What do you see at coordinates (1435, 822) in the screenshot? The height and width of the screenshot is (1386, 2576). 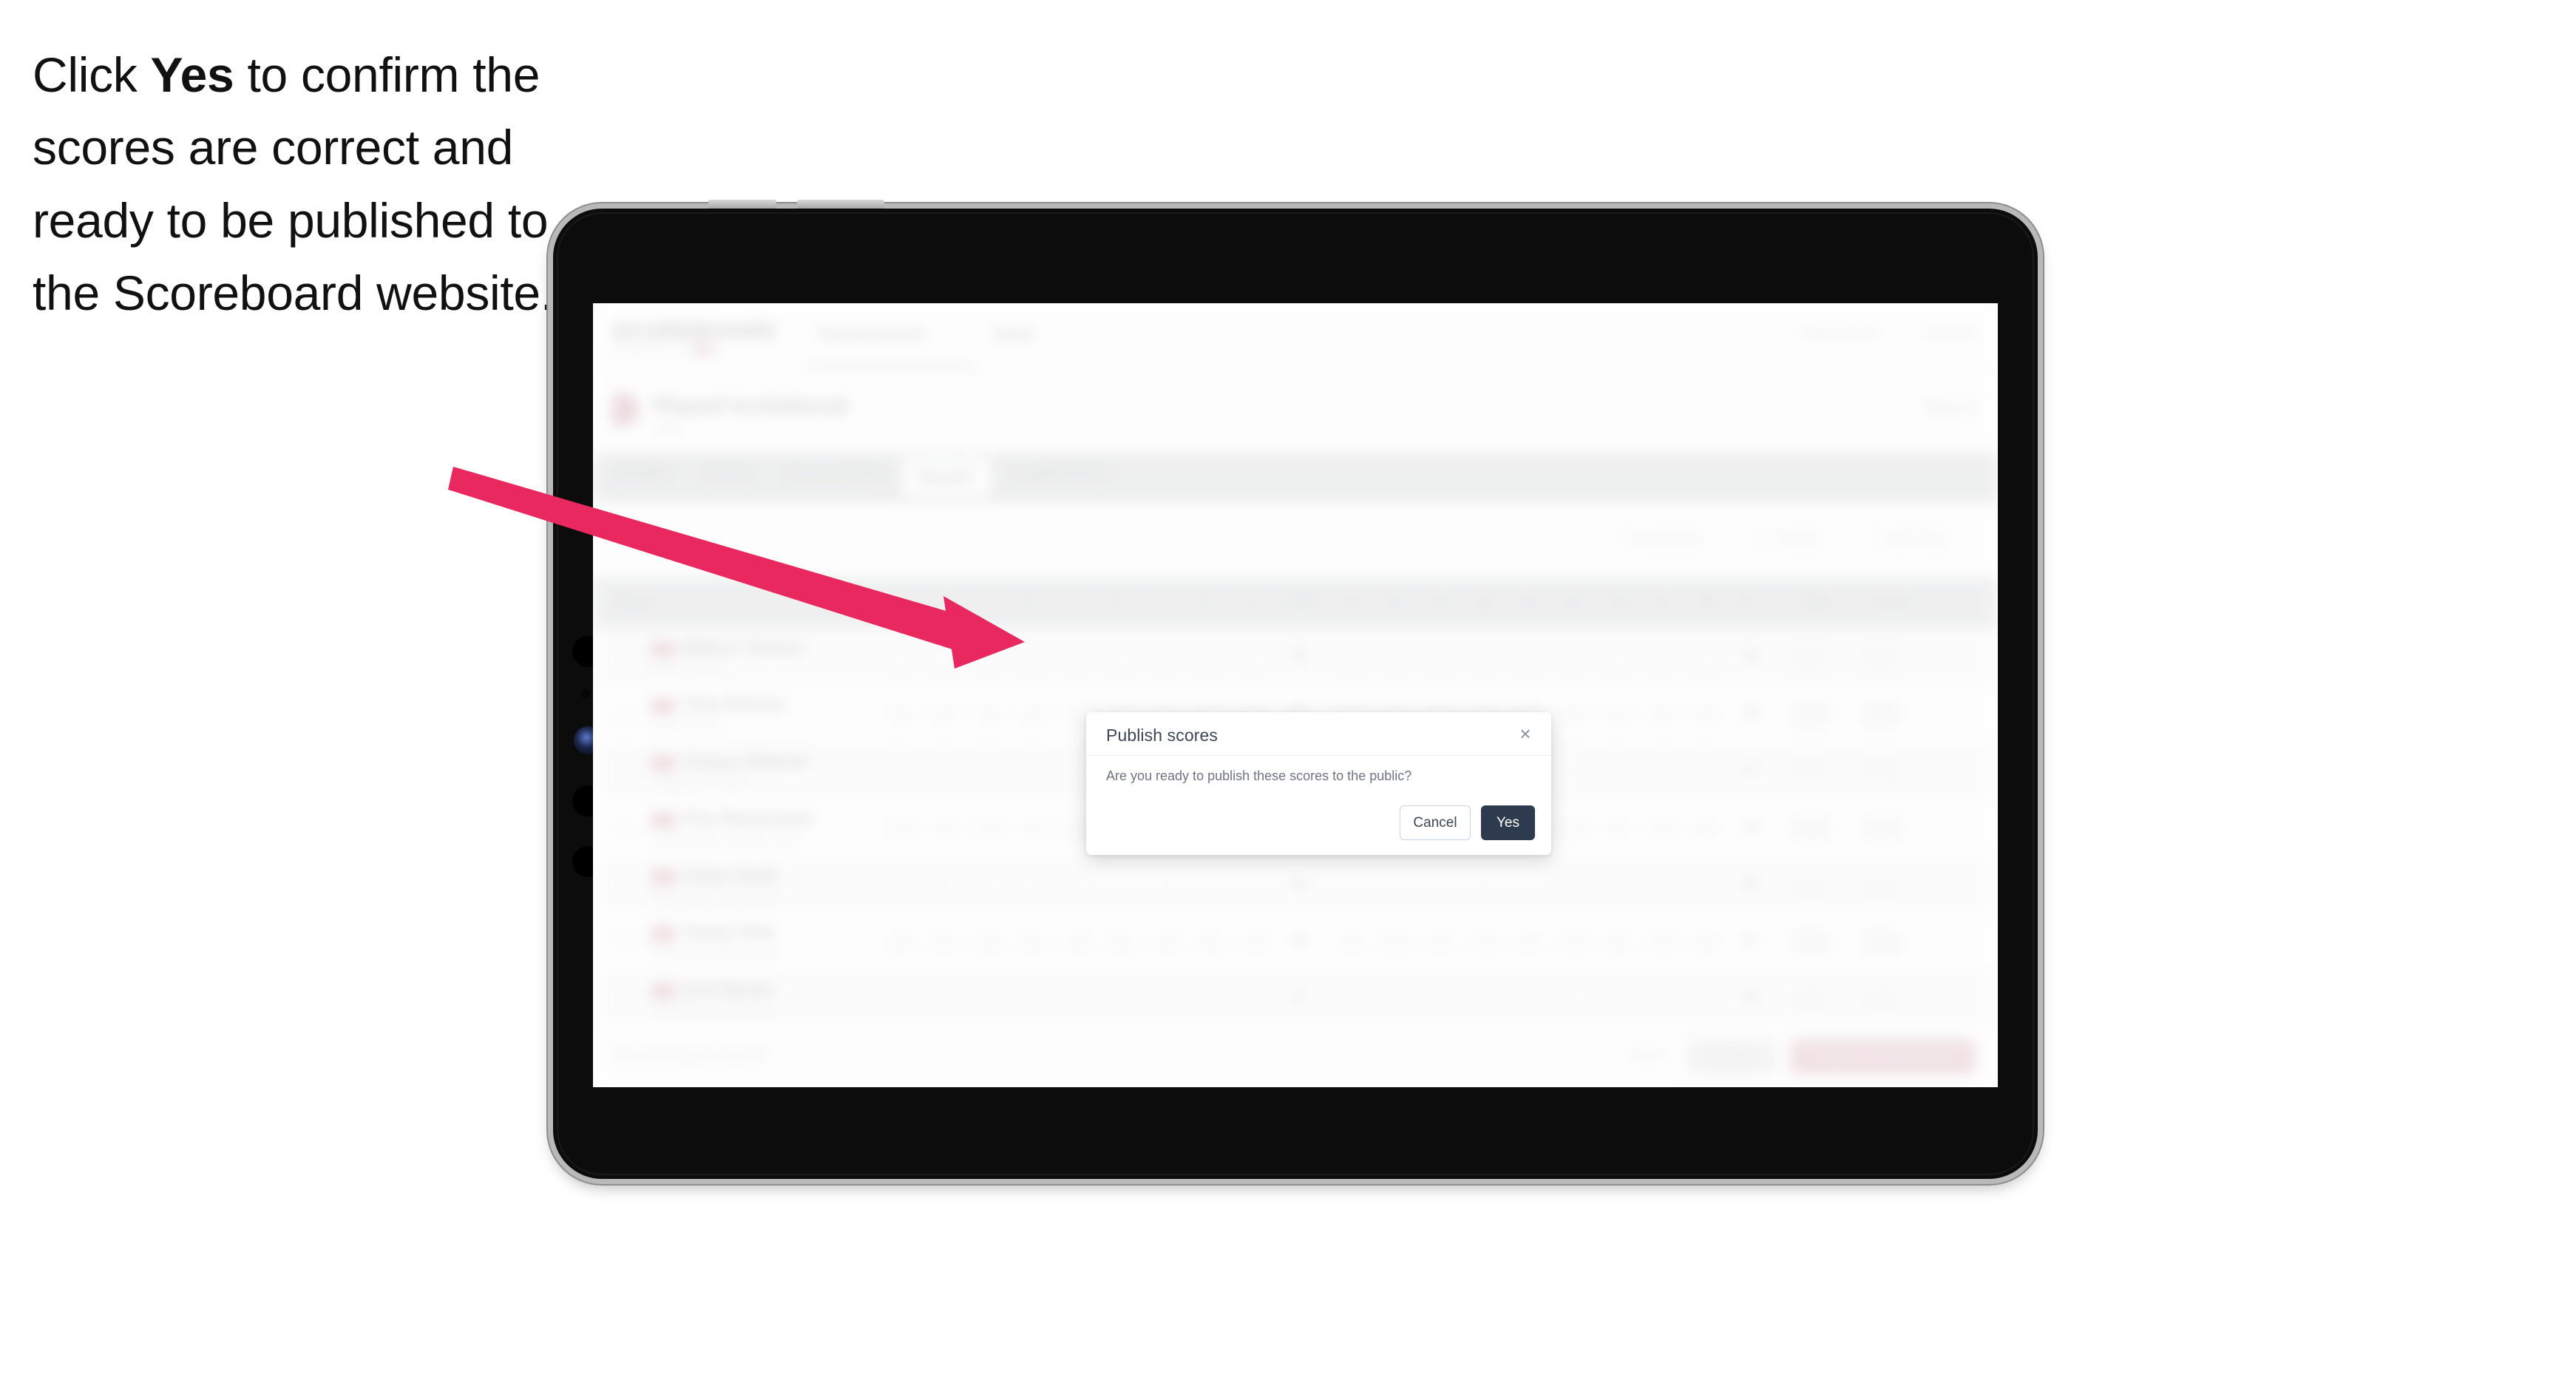 I see `cancel-button: Cancel` at bounding box center [1435, 822].